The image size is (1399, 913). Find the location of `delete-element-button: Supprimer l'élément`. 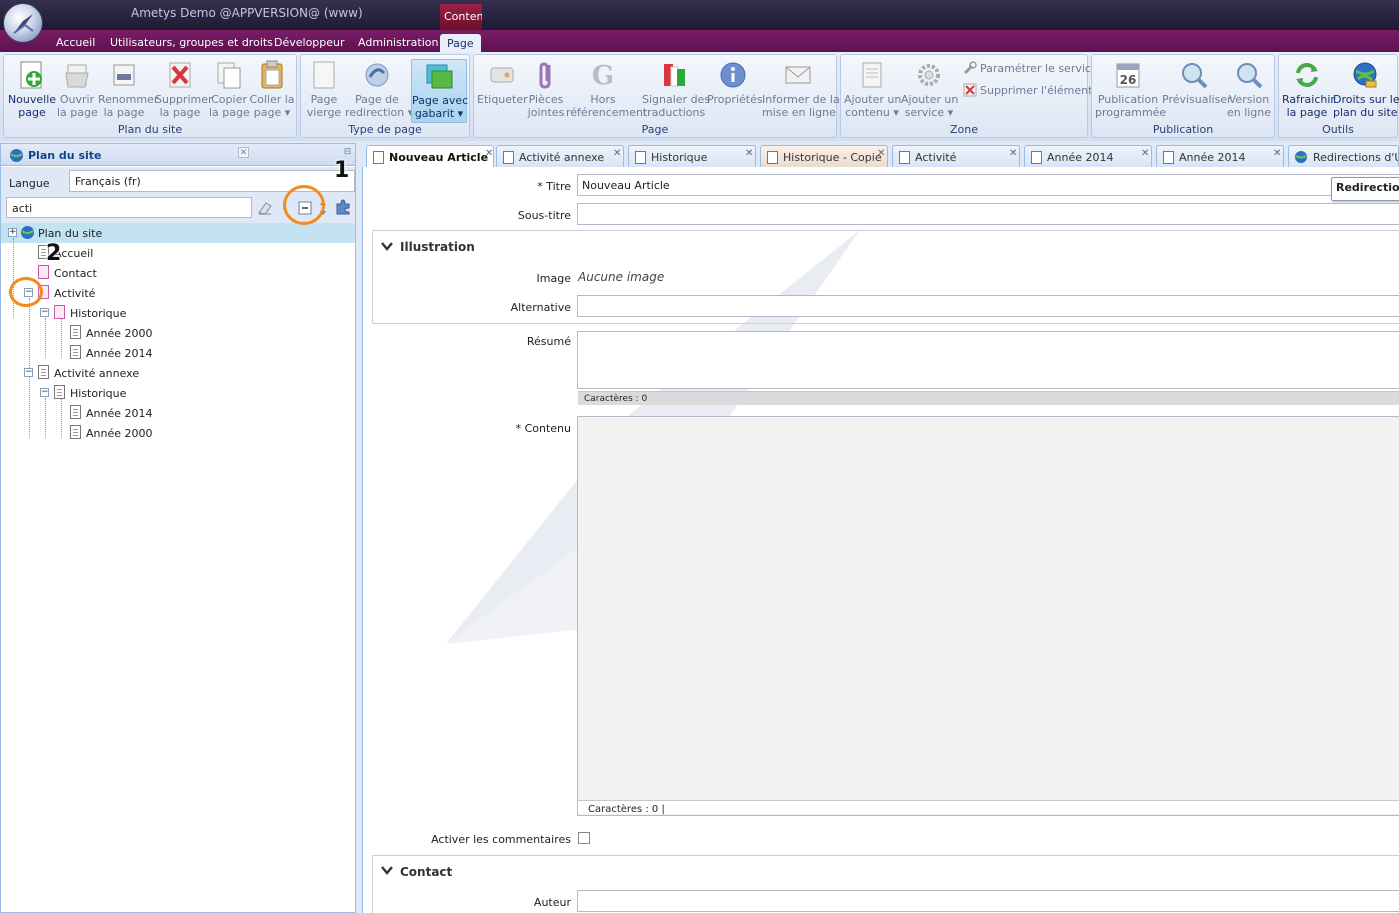

delete-element-button: Supprimer l'élément is located at coordinates (1027, 90).